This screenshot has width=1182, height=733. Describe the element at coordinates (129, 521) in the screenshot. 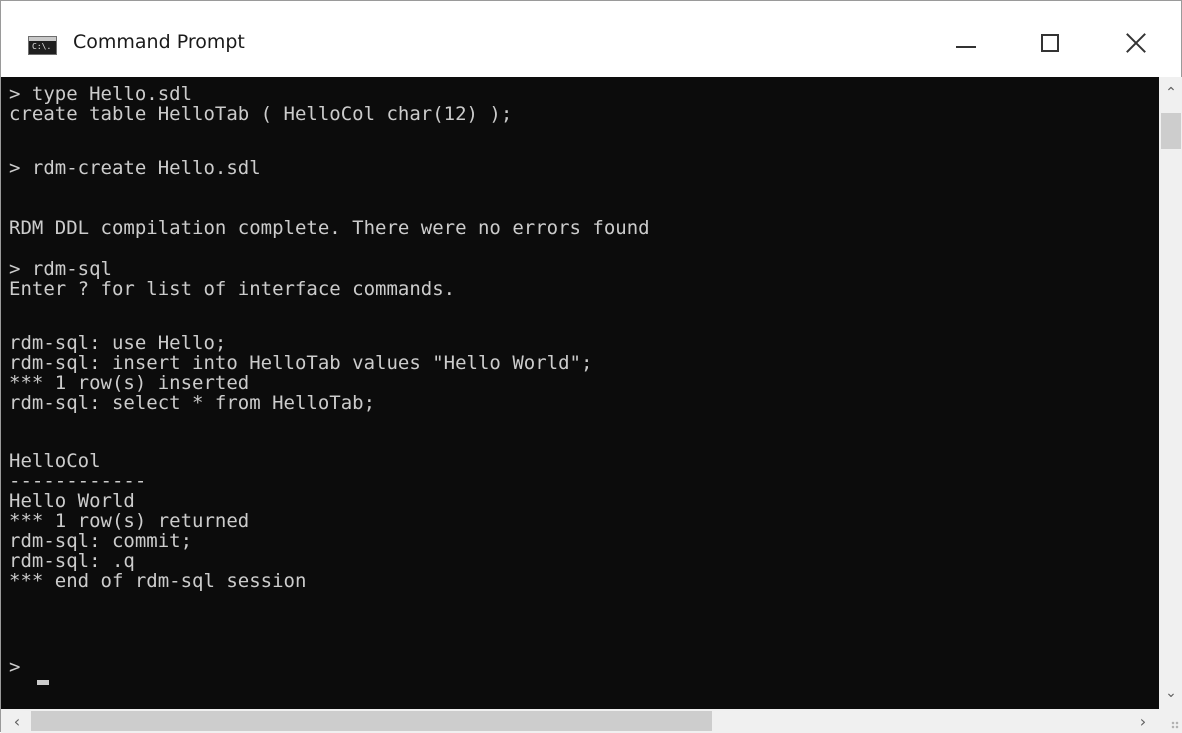

I see `console-line: *** 1 row(s) returned` at that location.